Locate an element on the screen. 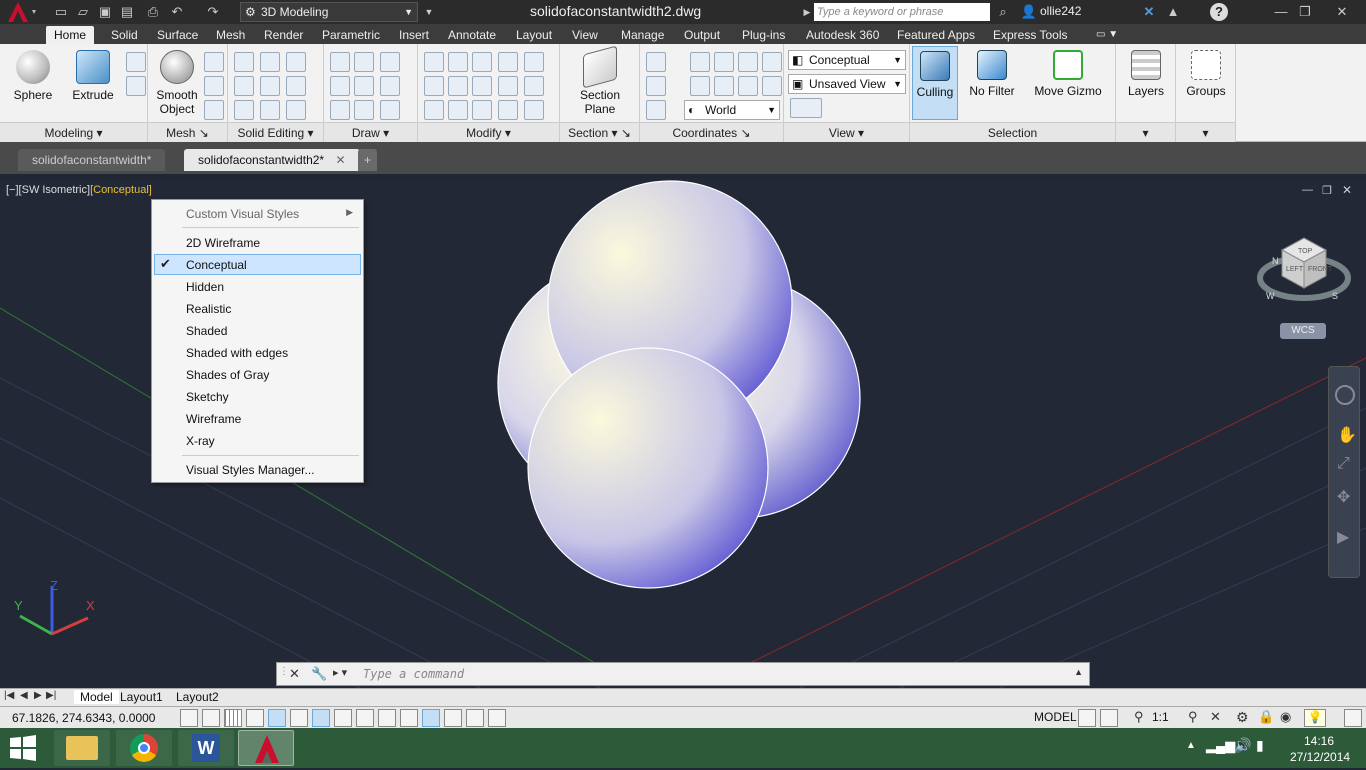 This screenshot has height=770, width=1366. application-menu-button is located at coordinates (21, 12).